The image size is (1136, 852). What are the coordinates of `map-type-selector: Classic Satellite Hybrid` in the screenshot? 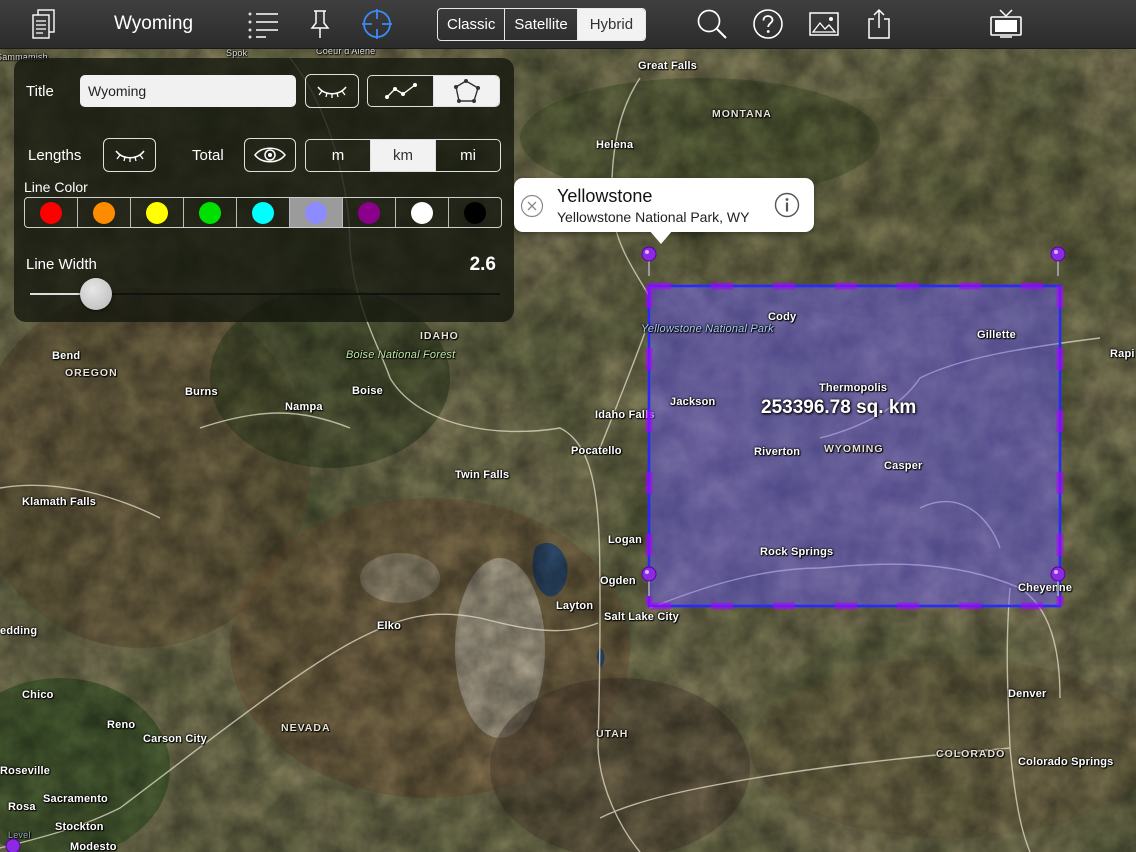 It's located at (542, 24).